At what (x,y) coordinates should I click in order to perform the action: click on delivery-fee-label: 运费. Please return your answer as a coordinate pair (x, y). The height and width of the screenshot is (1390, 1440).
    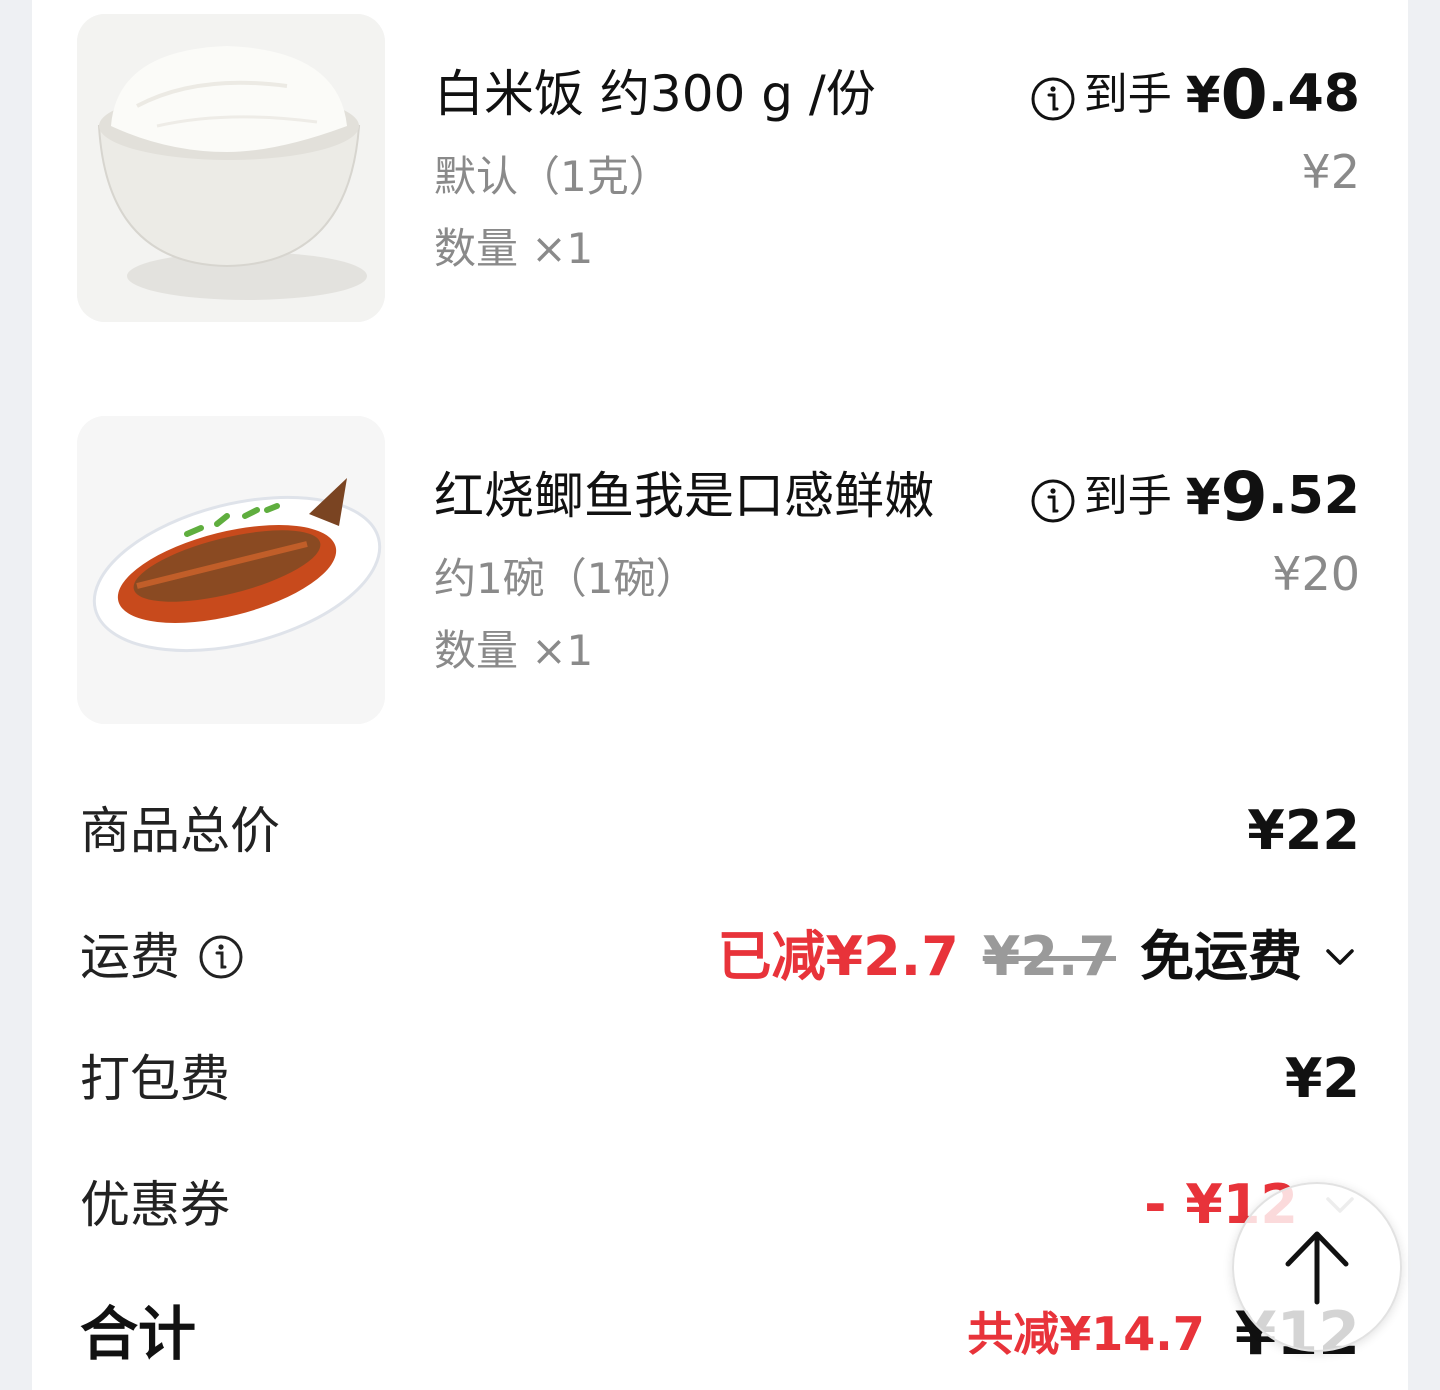
    Looking at the image, I should click on (130, 957).